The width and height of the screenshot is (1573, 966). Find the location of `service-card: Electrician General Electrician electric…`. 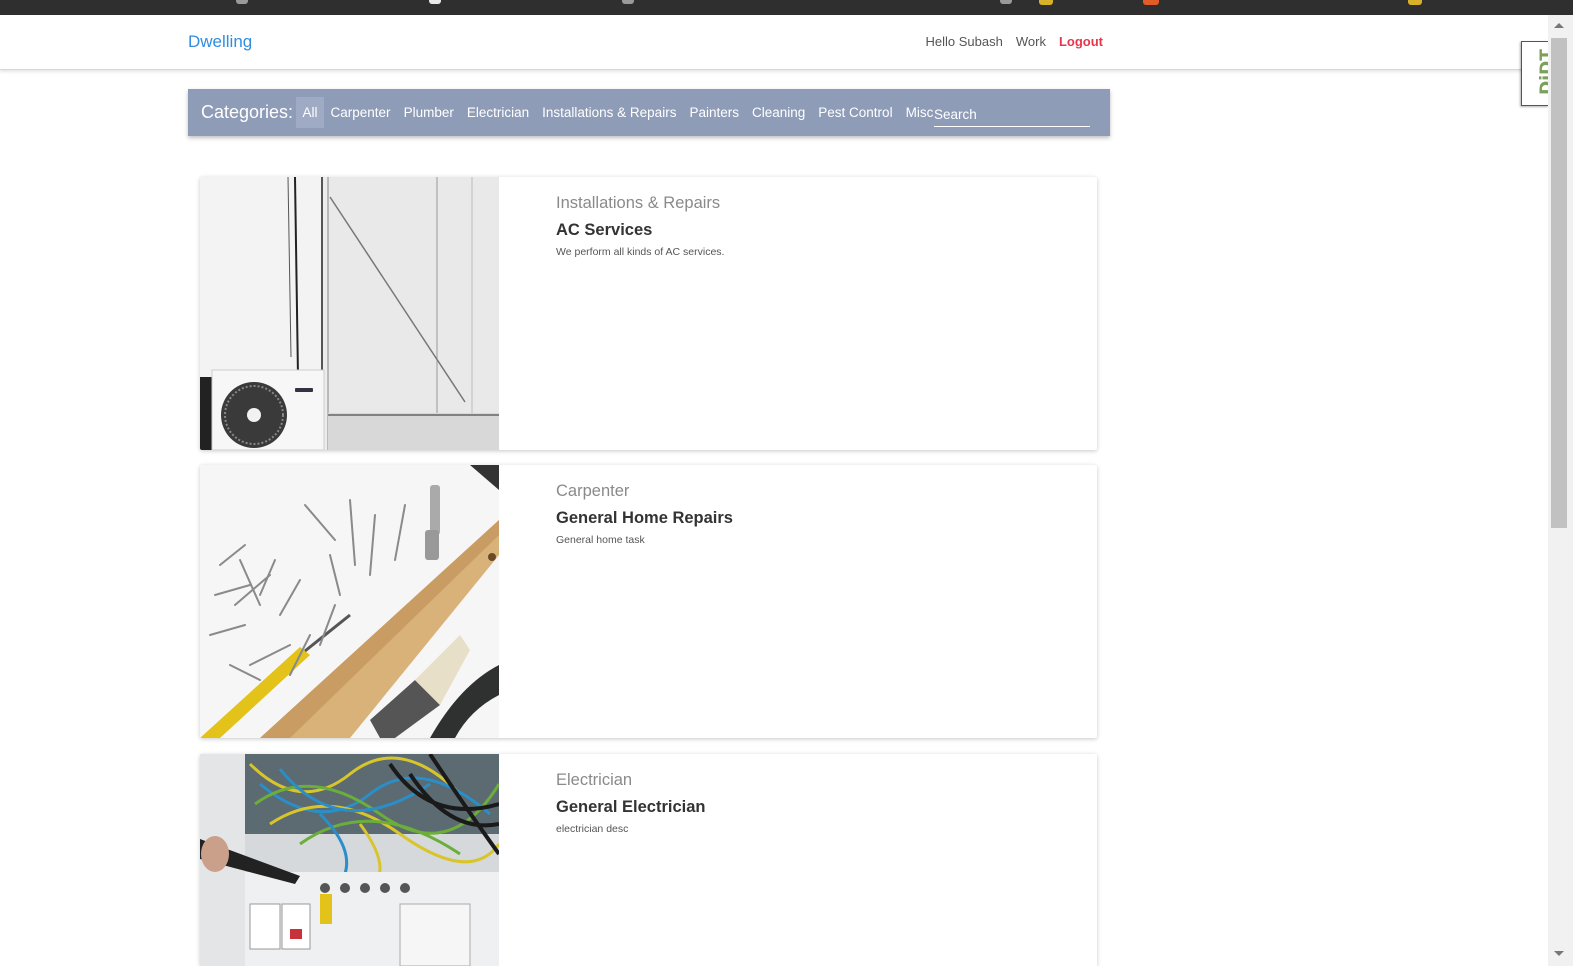

service-card: Electrician General Electrician electric… is located at coordinates (648, 860).